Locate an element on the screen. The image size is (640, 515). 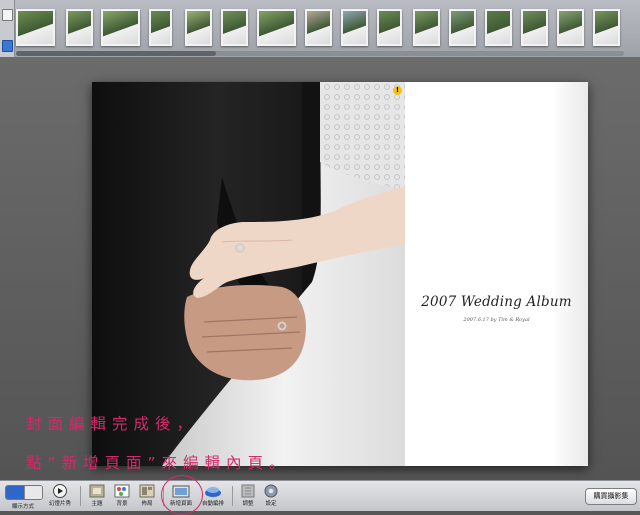
gear-icon is located at coordinates (271, 490).